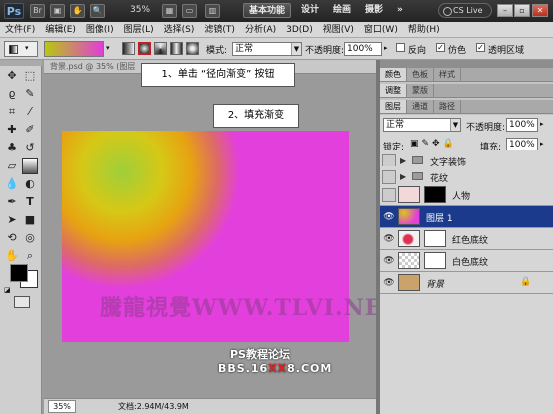 The image size is (553, 414). Describe the element at coordinates (466, 217) in the screenshot. I see `layer-row-layer1: 👁 图层 1` at that location.